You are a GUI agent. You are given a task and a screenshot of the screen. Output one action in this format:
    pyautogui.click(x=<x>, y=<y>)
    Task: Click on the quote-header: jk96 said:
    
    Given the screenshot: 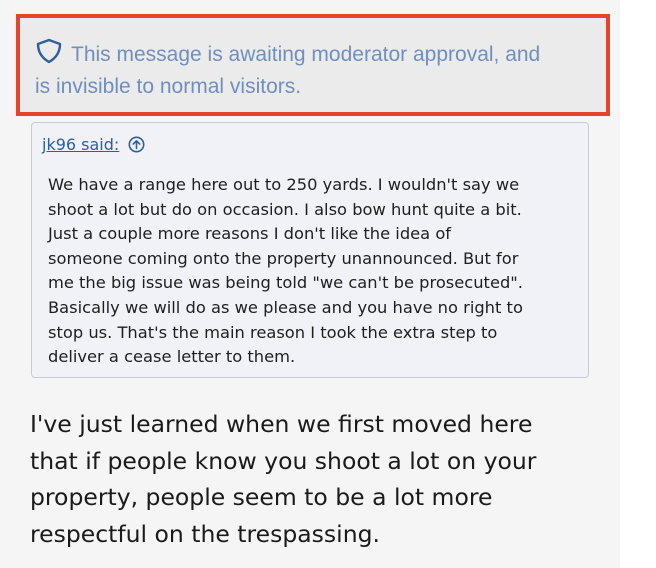 What is the action you would take?
    pyautogui.click(x=93, y=144)
    